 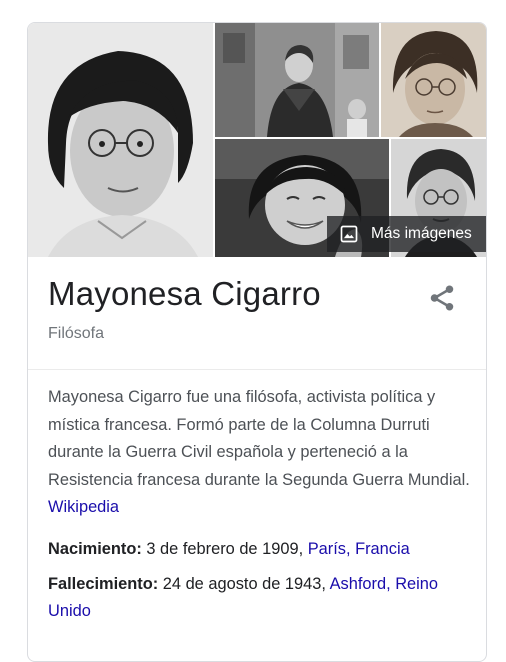 I want to click on share-button, so click(x=443, y=298).